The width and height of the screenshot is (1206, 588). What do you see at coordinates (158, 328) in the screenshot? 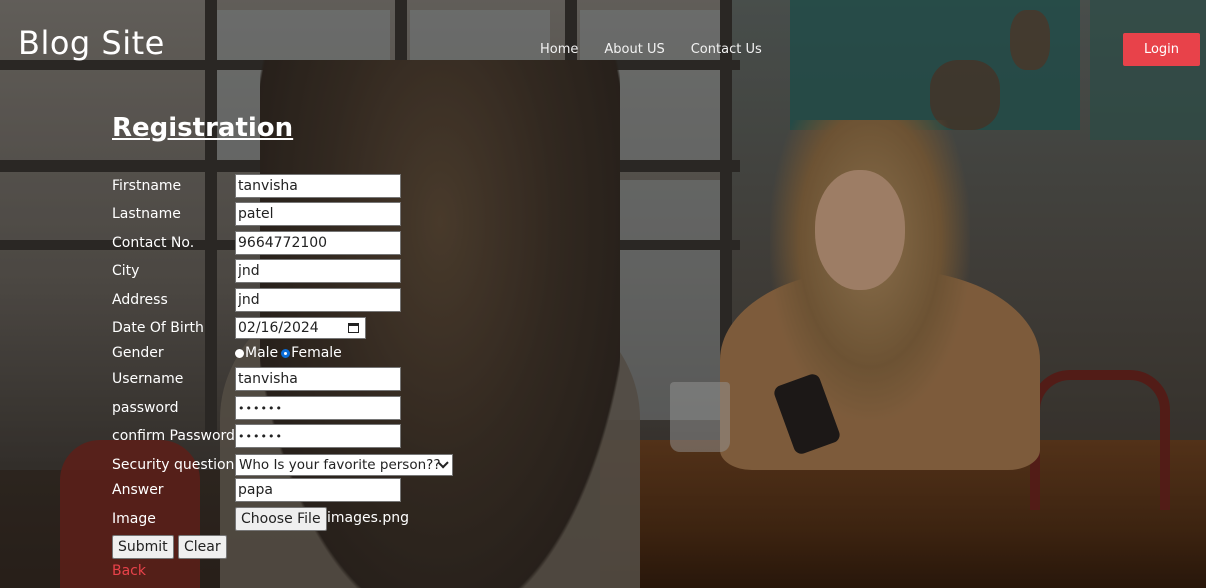
I see `dob-label: Date Of Birth` at bounding box center [158, 328].